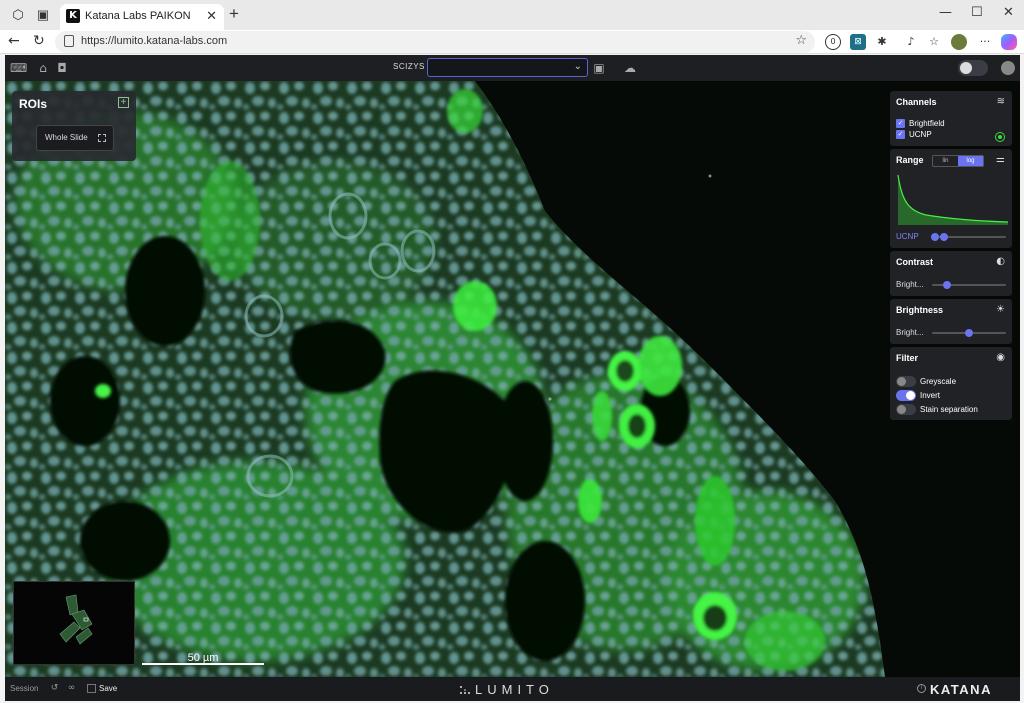 The height and width of the screenshot is (703, 1024). I want to click on histogram, so click(952, 199).